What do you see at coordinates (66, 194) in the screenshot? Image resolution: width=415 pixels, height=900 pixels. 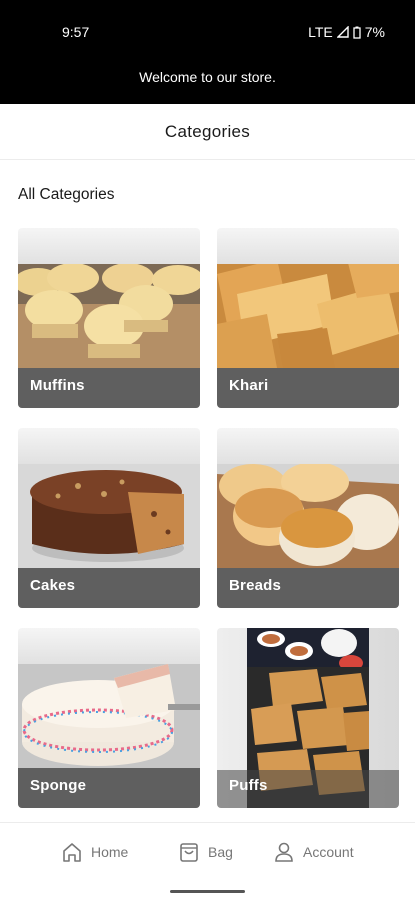 I see `section-title: All Categories` at bounding box center [66, 194].